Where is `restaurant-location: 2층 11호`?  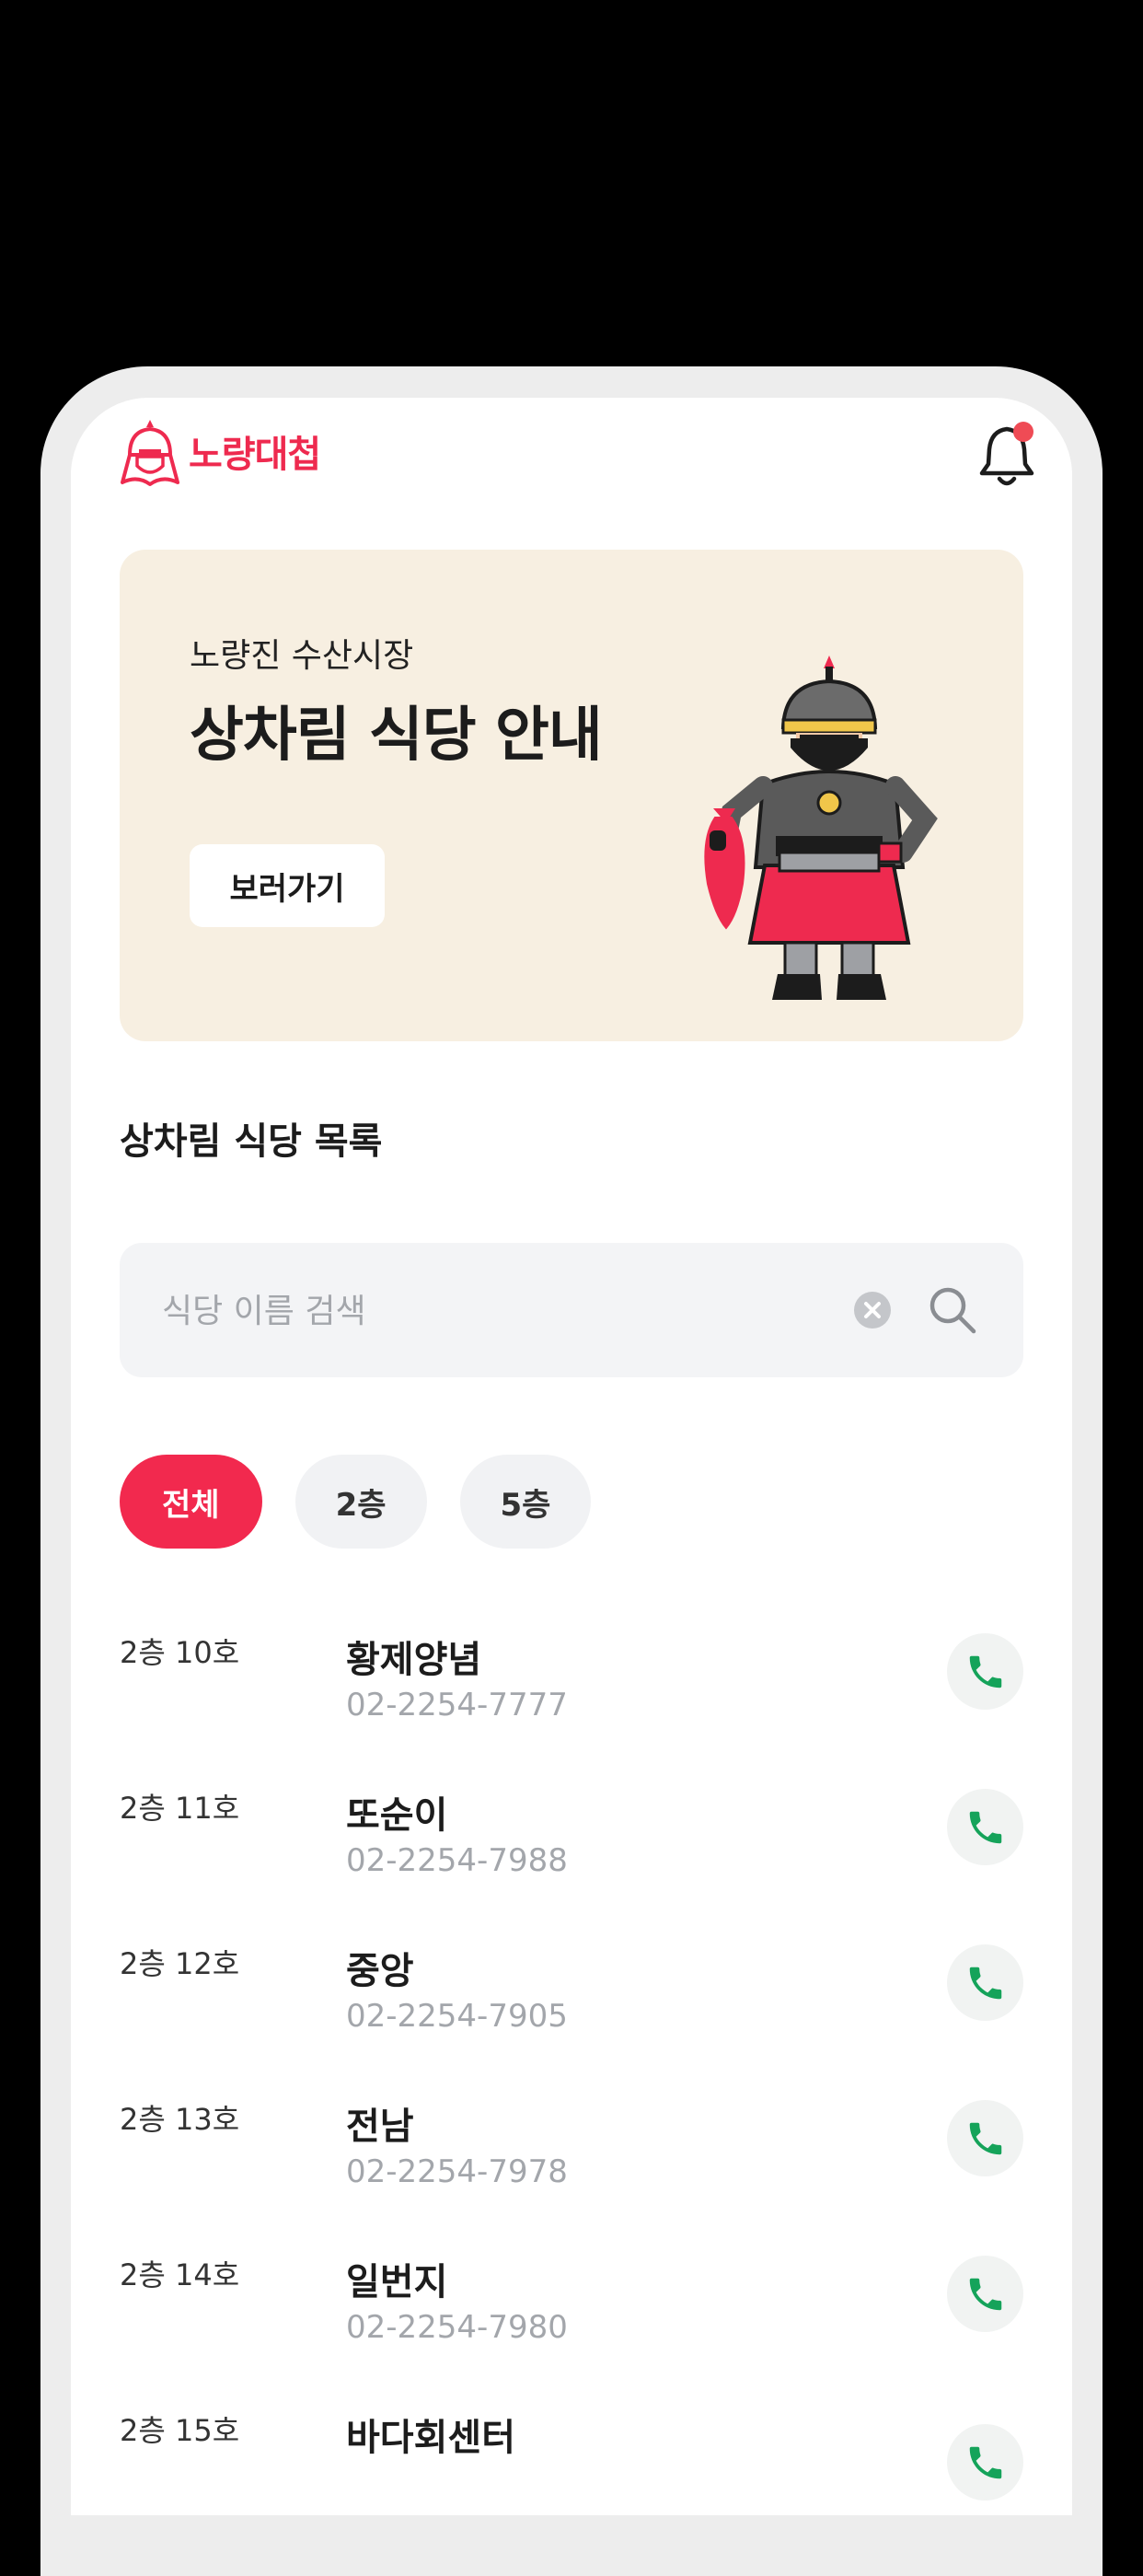
restaurant-location: 2층 11호 is located at coordinates (180, 1808).